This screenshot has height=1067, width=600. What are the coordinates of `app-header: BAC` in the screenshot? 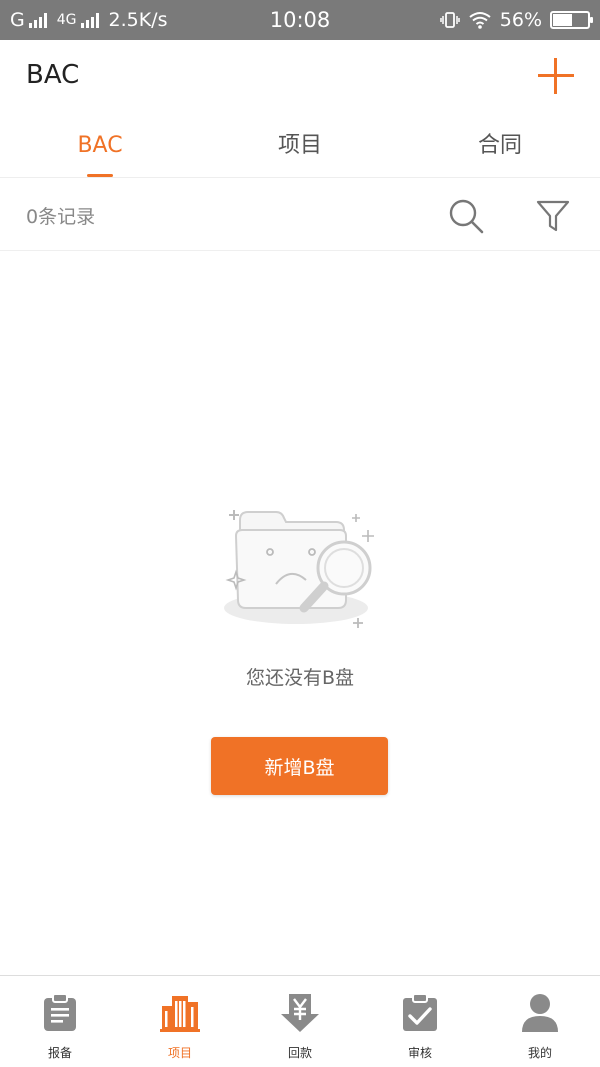 It's located at (300, 78).